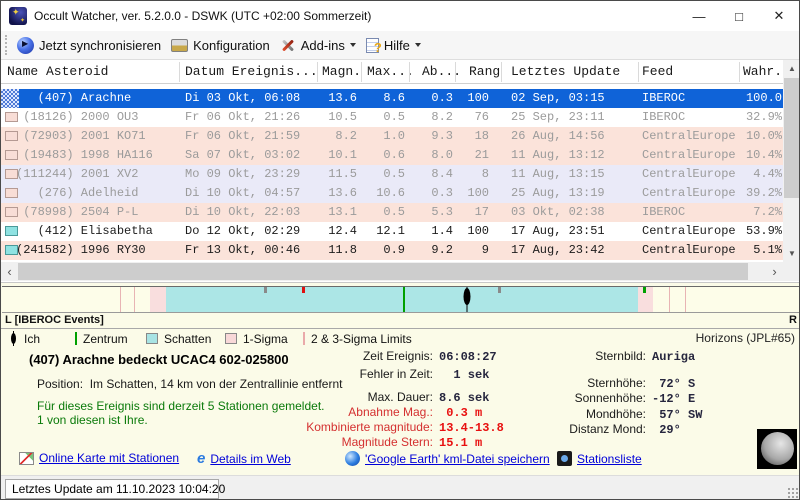  I want to click on detail-field: Sonnenhöhe: -12° E, so click(621, 398).